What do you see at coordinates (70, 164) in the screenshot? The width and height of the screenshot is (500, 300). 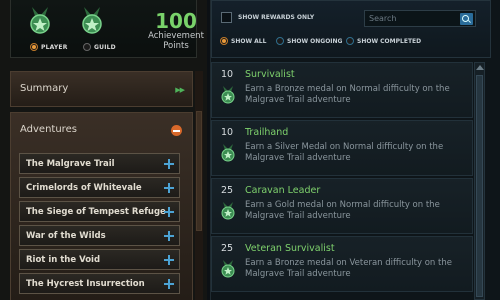 I see `adventure-item-label: The Malgrave Trail` at bounding box center [70, 164].